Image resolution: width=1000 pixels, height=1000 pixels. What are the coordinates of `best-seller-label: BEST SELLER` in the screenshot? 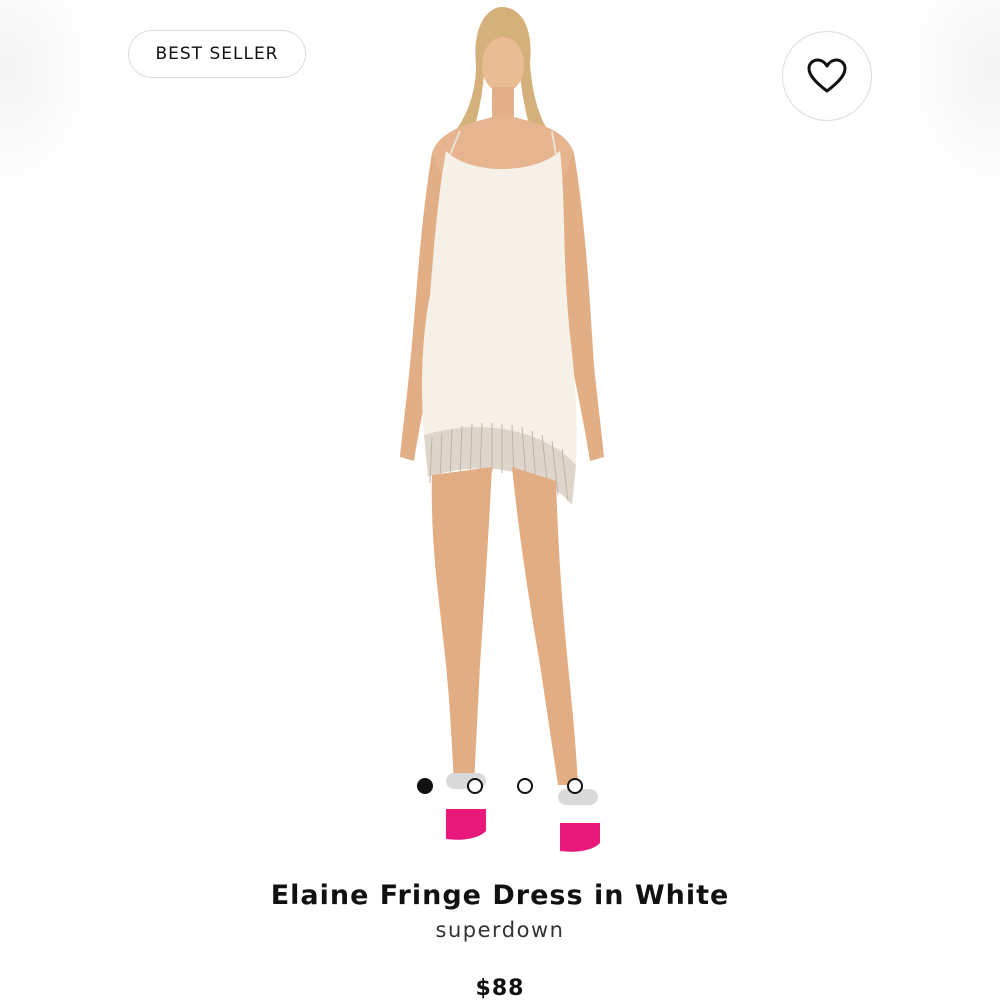 It's located at (217, 54).